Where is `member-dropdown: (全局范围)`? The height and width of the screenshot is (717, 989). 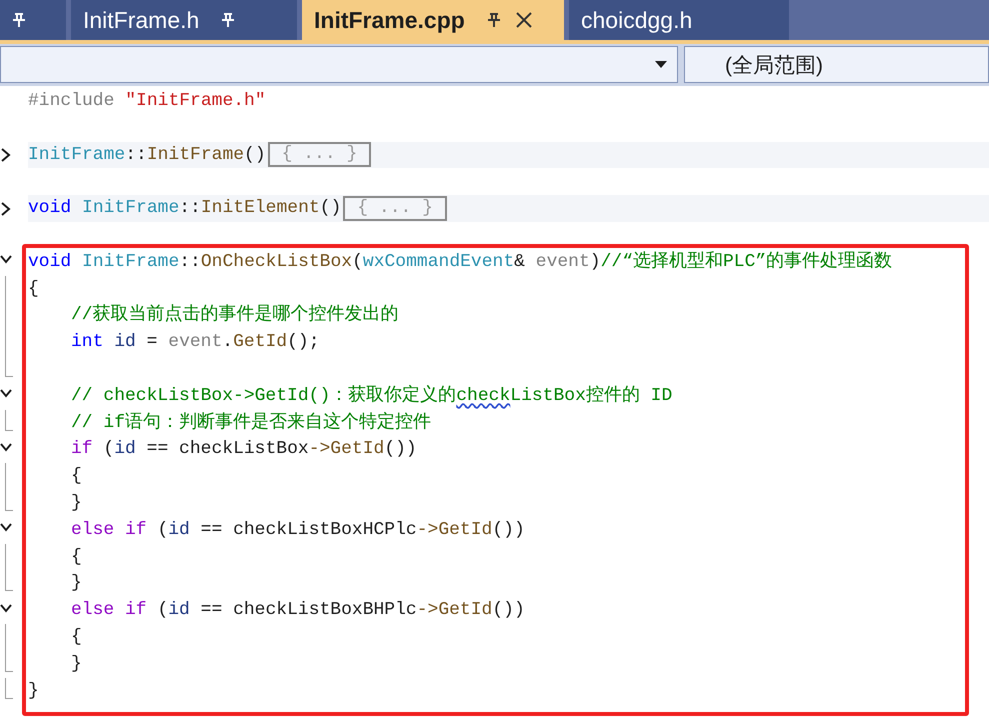
member-dropdown: (全局范围) is located at coordinates (836, 64).